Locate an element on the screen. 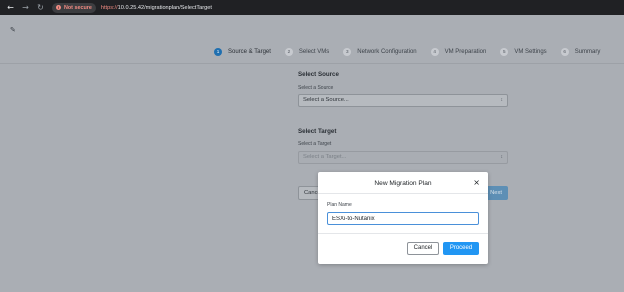 The width and height of the screenshot is (624, 292). step-label: VM Preparation is located at coordinates (465, 52).